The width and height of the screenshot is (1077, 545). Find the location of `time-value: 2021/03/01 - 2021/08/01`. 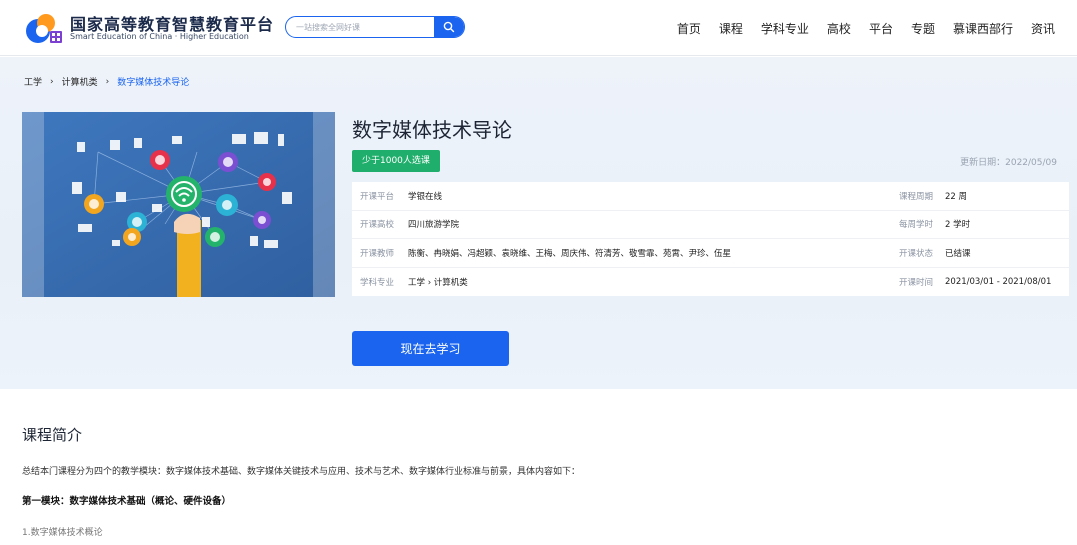

time-value: 2021/03/01 - 2021/08/01 is located at coordinates (998, 281).